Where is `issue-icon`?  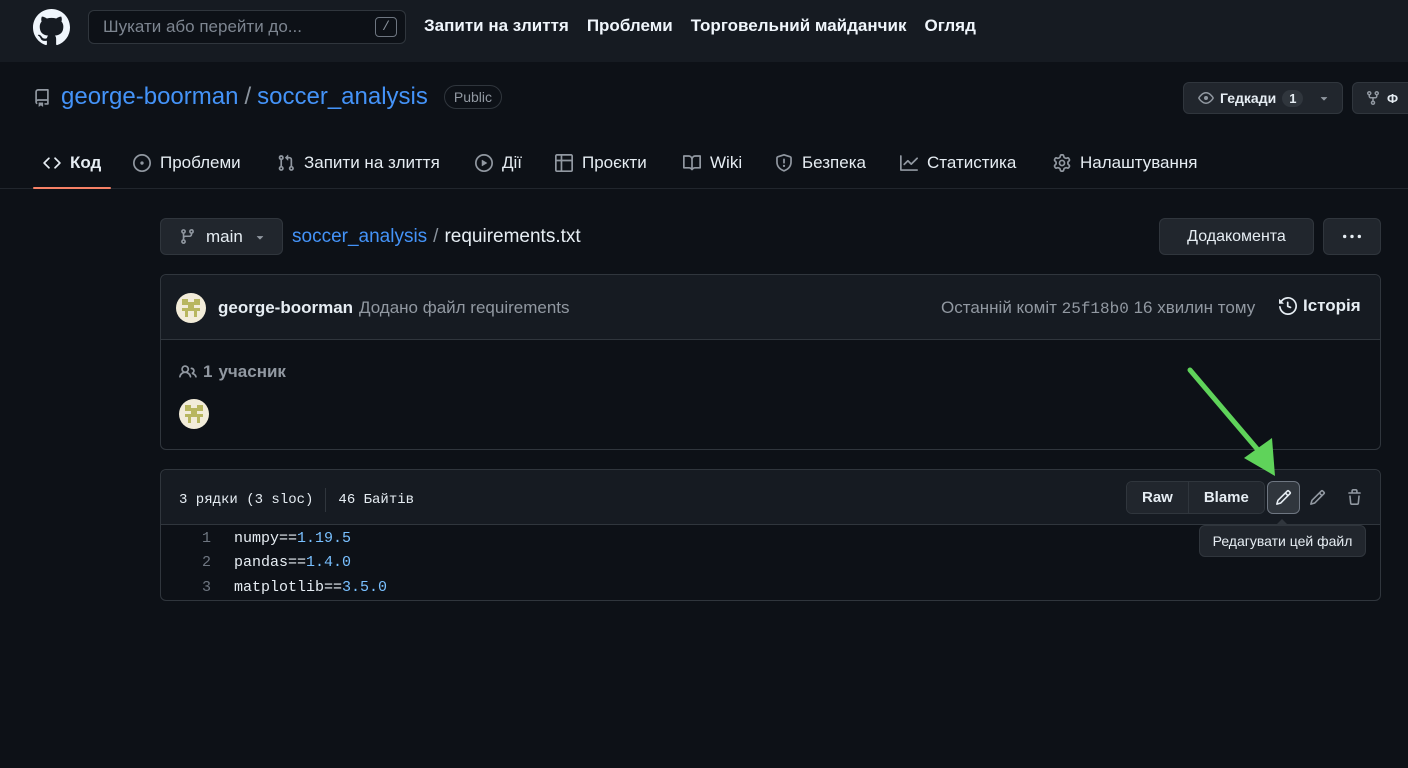
issue-icon is located at coordinates (142, 163).